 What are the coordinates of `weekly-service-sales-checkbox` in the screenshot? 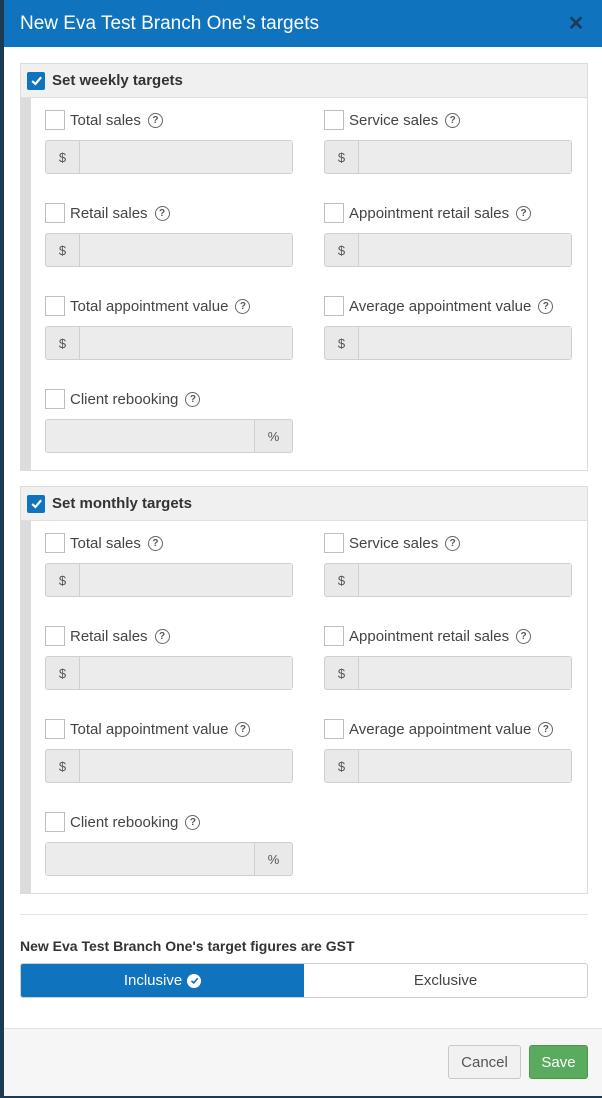 It's located at (334, 120).